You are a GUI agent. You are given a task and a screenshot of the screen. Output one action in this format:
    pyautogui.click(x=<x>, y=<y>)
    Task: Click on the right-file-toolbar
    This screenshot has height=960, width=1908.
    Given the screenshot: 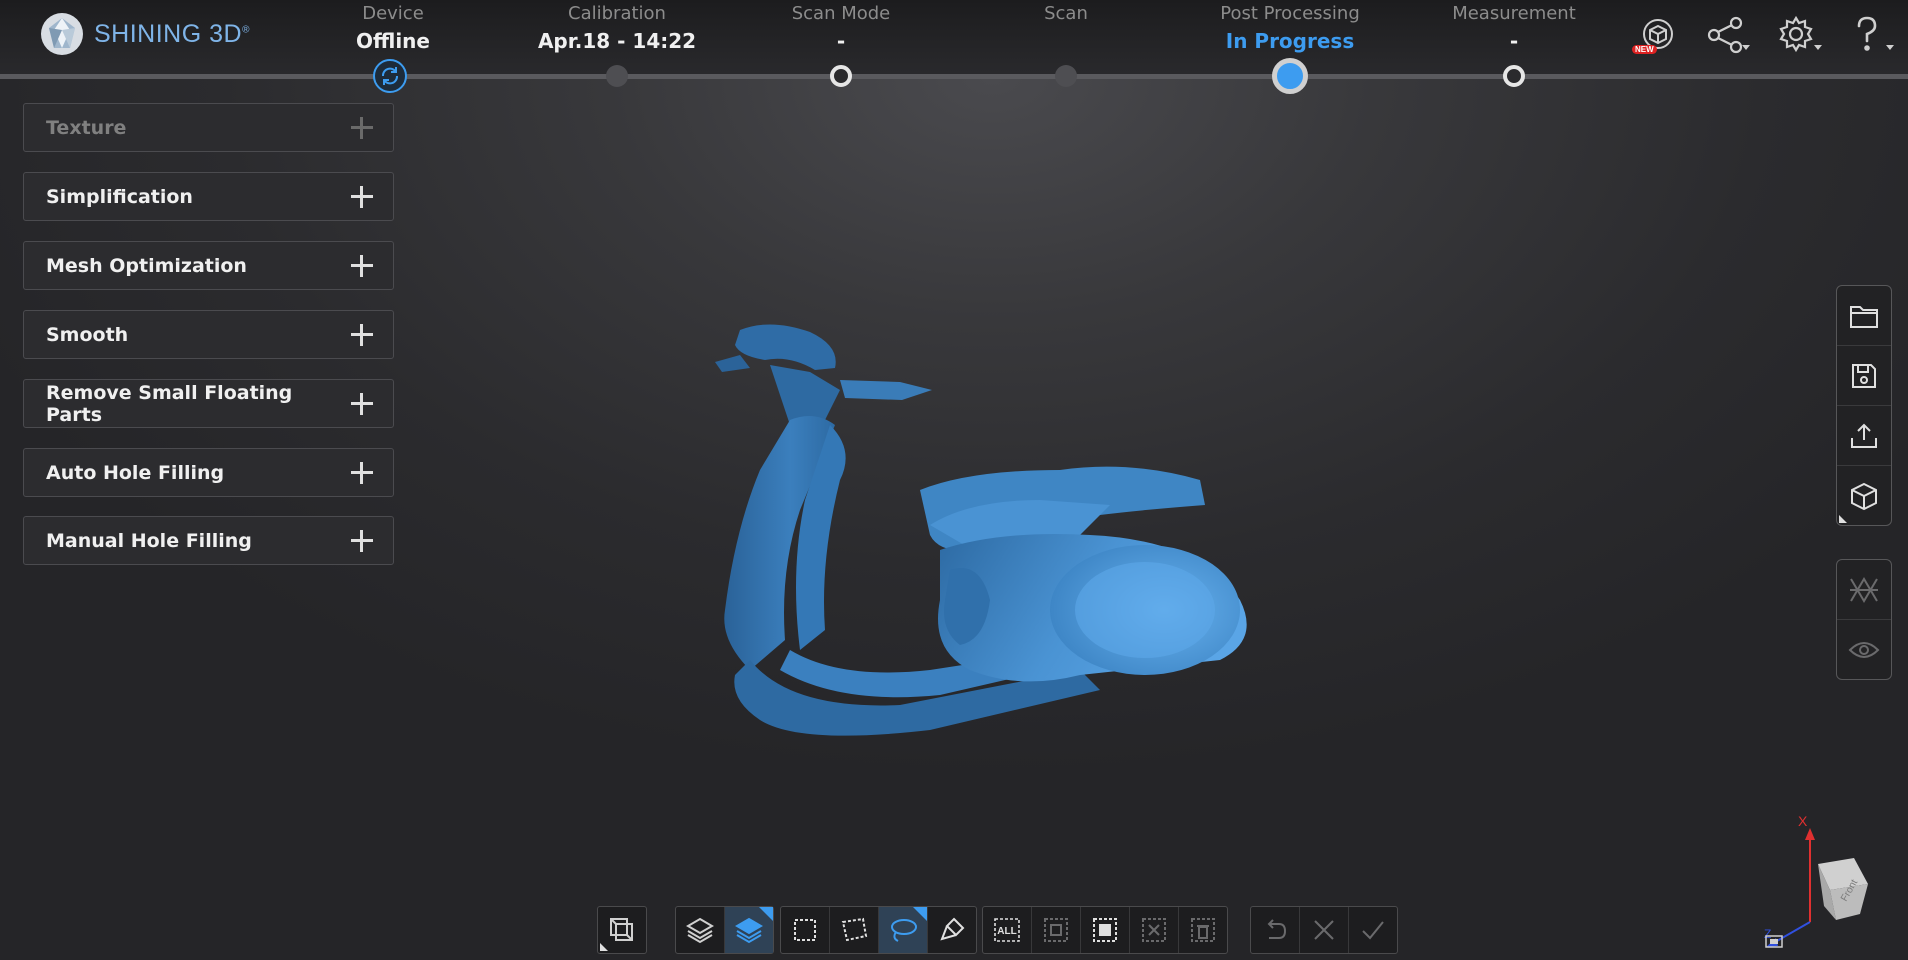 What is the action you would take?
    pyautogui.click(x=1864, y=405)
    